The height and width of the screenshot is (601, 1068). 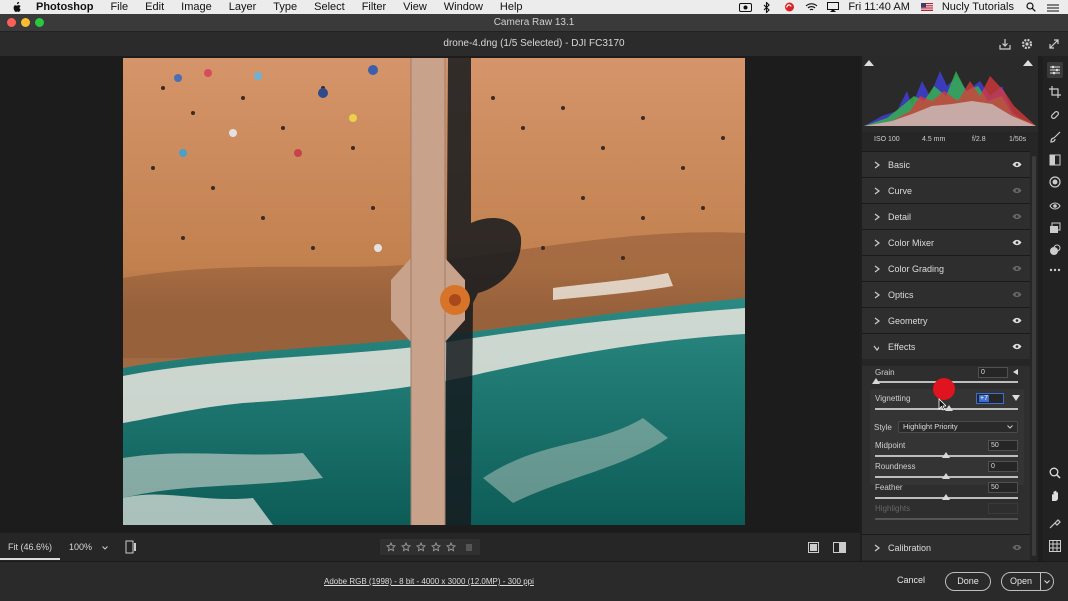 I want to click on airplay-icon, so click(x=833, y=7).